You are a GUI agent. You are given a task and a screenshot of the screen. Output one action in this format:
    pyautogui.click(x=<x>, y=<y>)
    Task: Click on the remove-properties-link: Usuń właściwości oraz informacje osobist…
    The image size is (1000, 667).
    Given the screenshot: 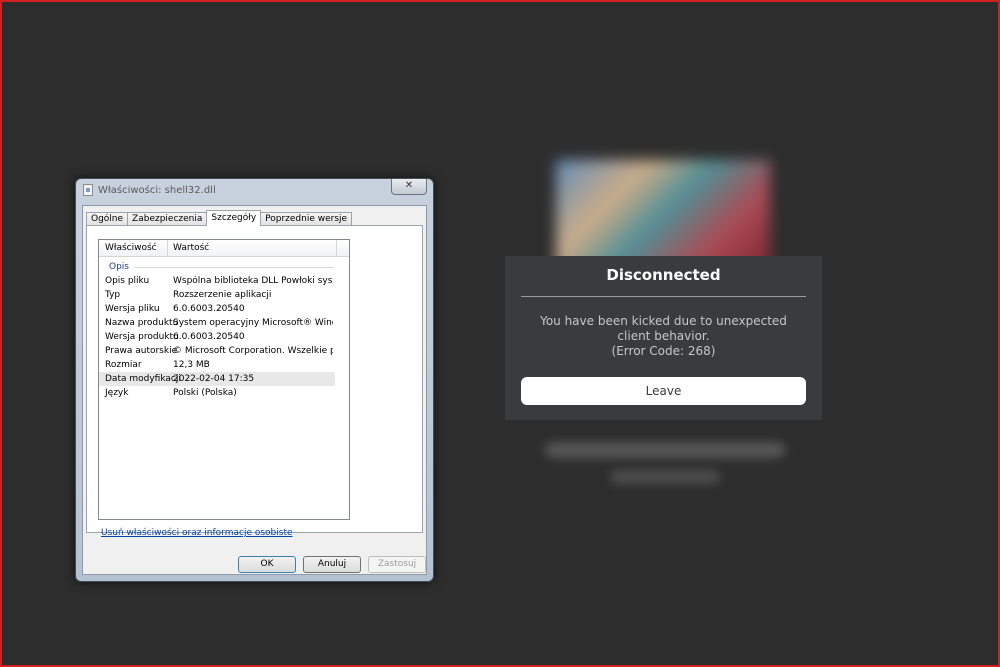 What is the action you would take?
    pyautogui.click(x=197, y=533)
    